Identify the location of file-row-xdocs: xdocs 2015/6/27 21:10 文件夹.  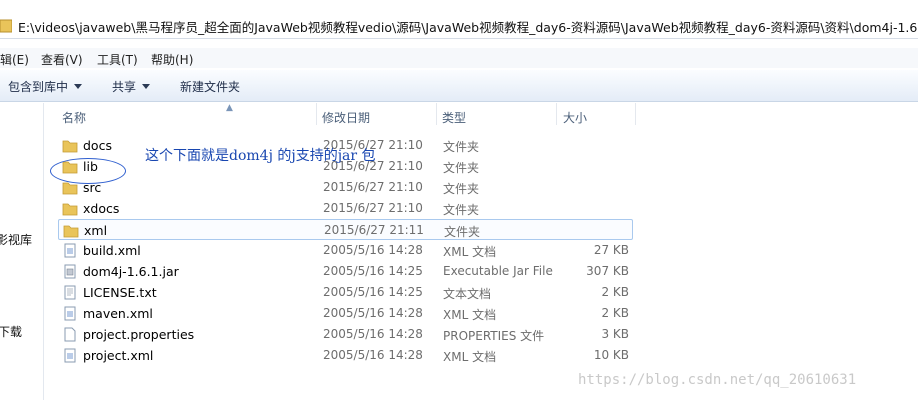
(345, 208).